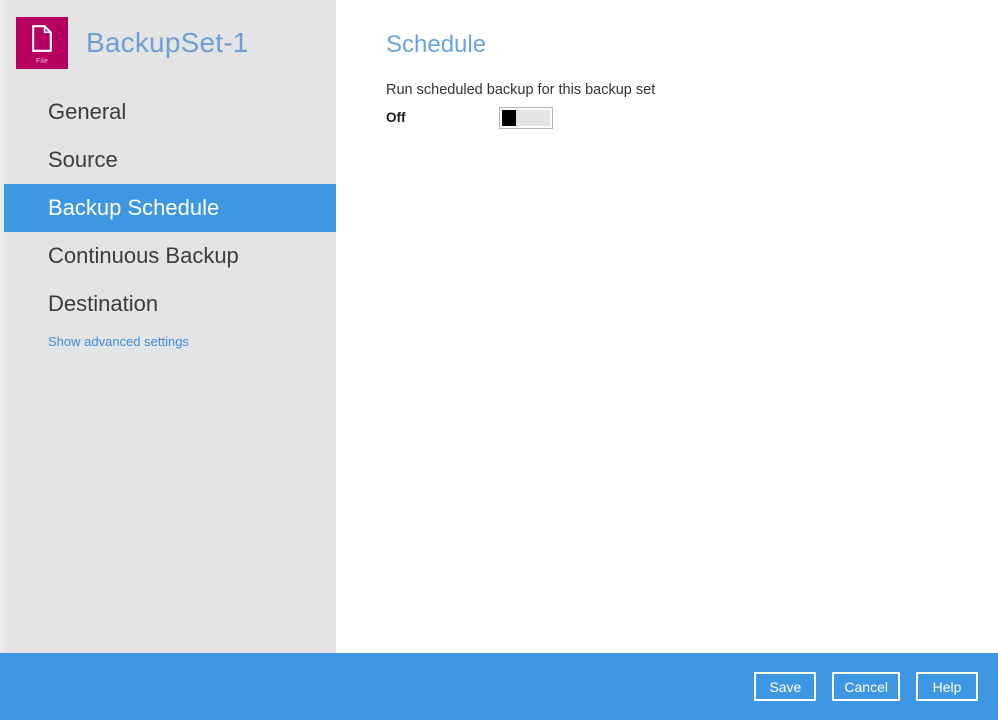 This screenshot has width=998, height=720. I want to click on schedule-toggle-row: Off, so click(692, 118).